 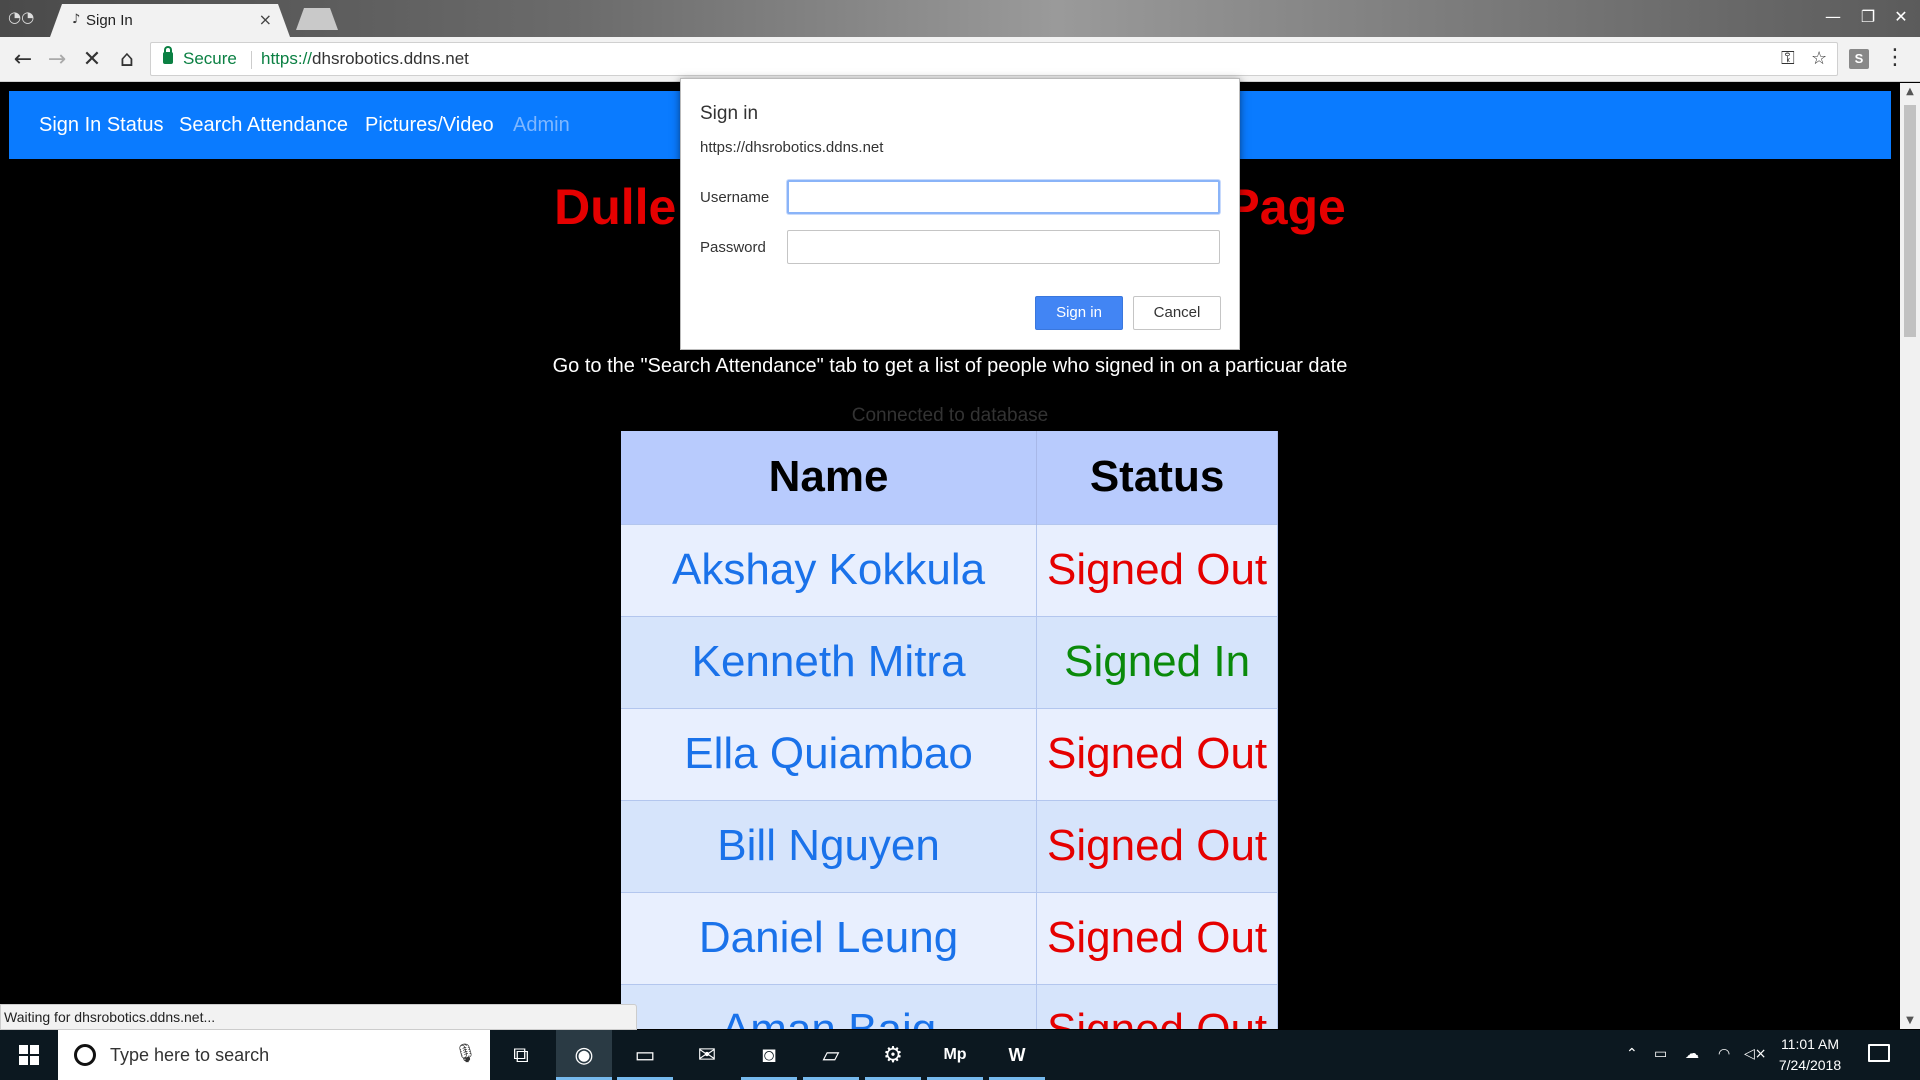 What do you see at coordinates (1810, 1044) in the screenshot?
I see `clock-time: 11:01 AM` at bounding box center [1810, 1044].